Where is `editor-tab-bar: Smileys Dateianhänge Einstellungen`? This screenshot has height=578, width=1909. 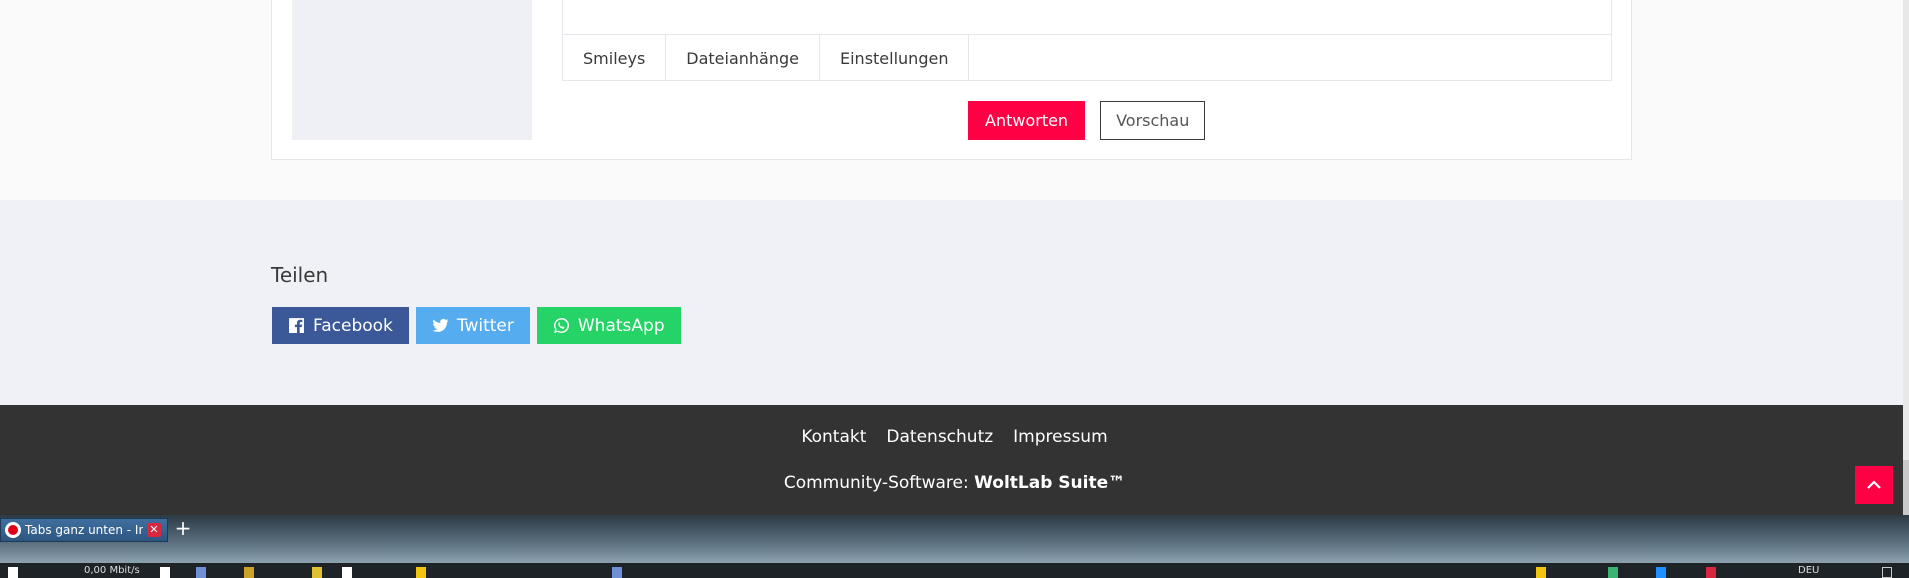 editor-tab-bar: Smileys Dateianhänge Einstellungen is located at coordinates (766, 58).